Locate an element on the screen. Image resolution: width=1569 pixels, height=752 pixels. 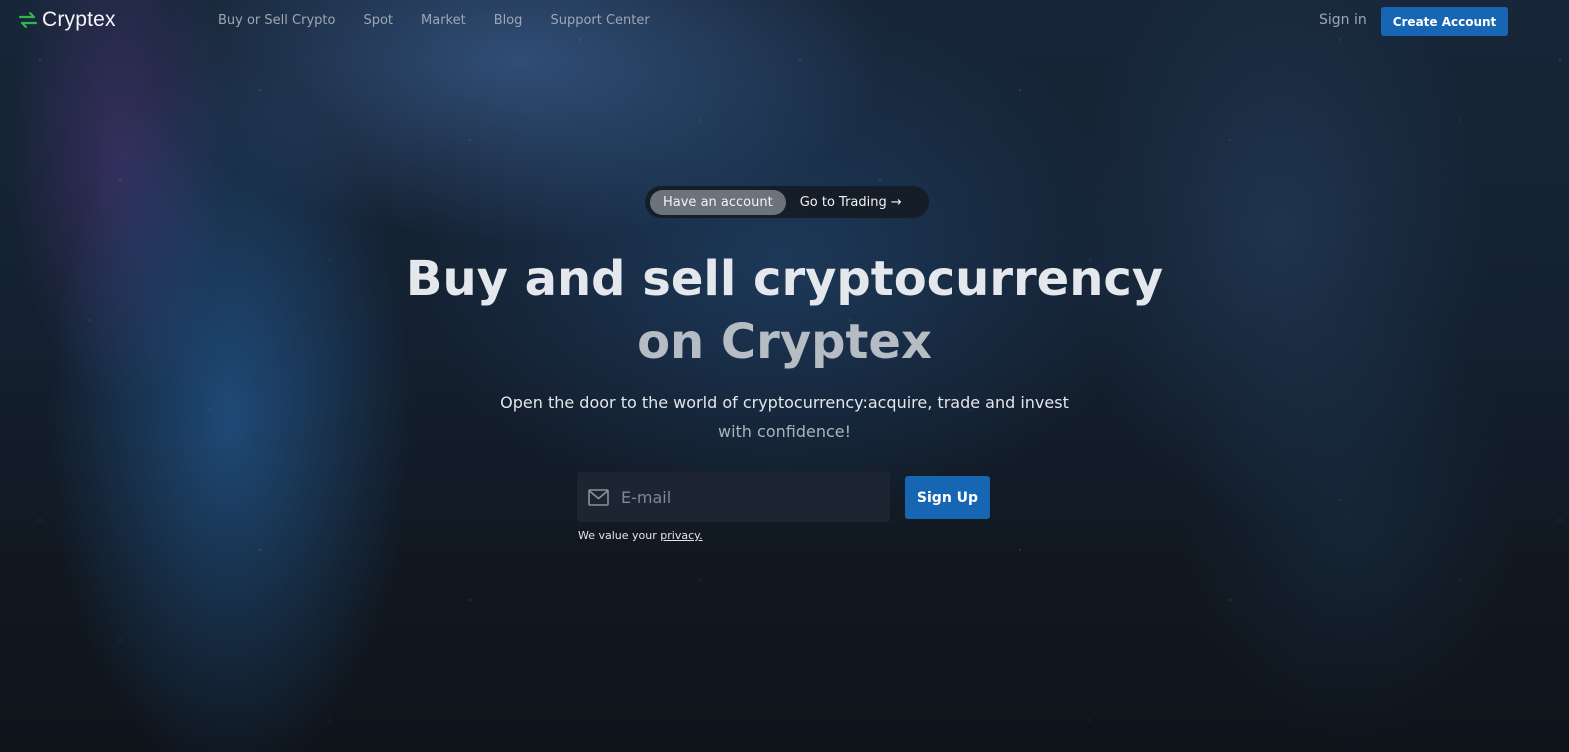
brand-logo: Cryptex is located at coordinates (67, 20).